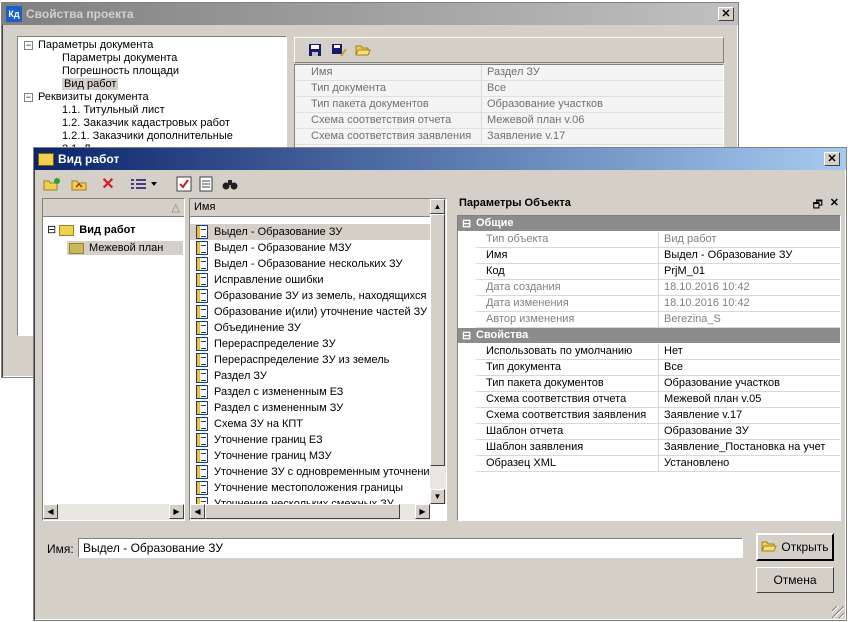  What do you see at coordinates (649, 432) in the screenshot?
I see `property-row: Шаблон отчета Образование ЗУ` at bounding box center [649, 432].